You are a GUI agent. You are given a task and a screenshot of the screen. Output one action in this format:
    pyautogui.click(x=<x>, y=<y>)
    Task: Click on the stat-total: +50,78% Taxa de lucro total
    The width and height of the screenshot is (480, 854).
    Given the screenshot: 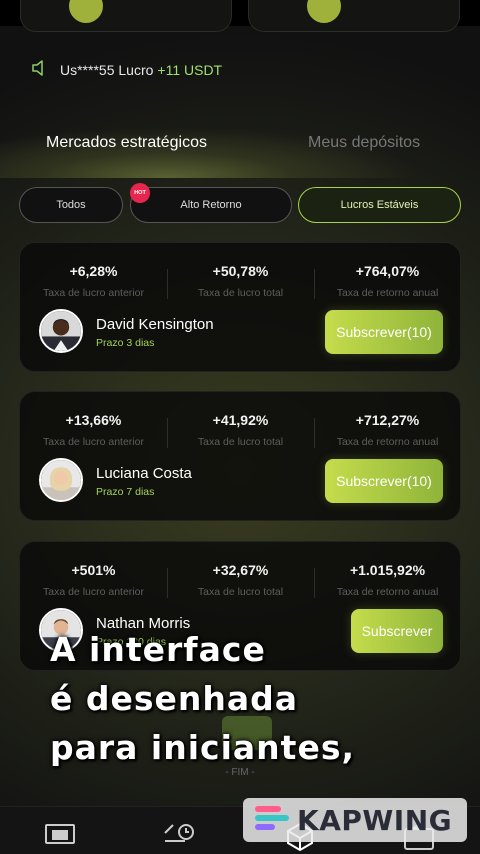 What is the action you would take?
    pyautogui.click(x=240, y=282)
    